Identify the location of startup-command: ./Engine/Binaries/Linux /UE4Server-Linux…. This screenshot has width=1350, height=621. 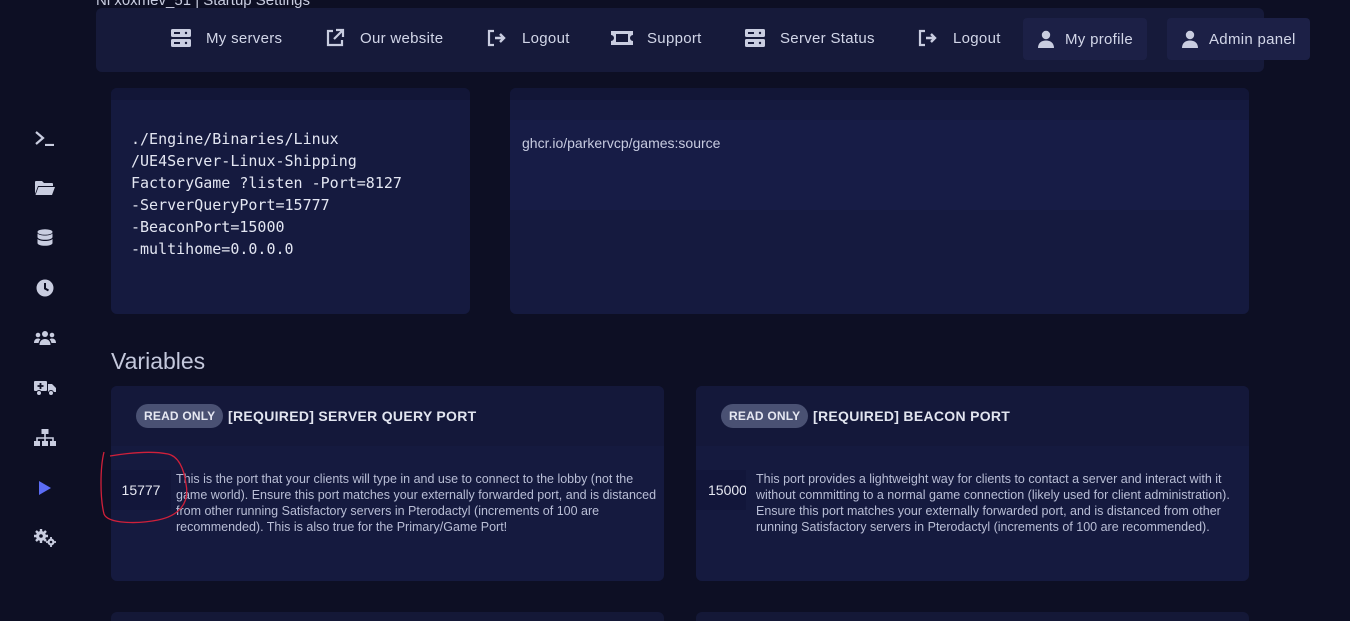
(266, 194).